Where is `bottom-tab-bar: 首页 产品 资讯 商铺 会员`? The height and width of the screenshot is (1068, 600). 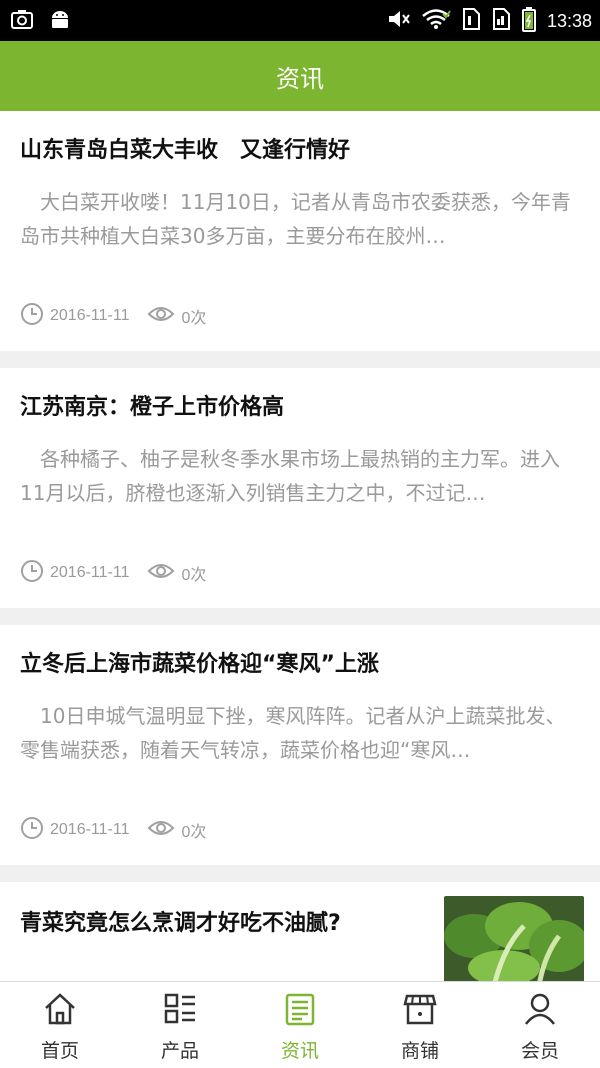 bottom-tab-bar: 首页 产品 资讯 商铺 会员 is located at coordinates (300, 1024).